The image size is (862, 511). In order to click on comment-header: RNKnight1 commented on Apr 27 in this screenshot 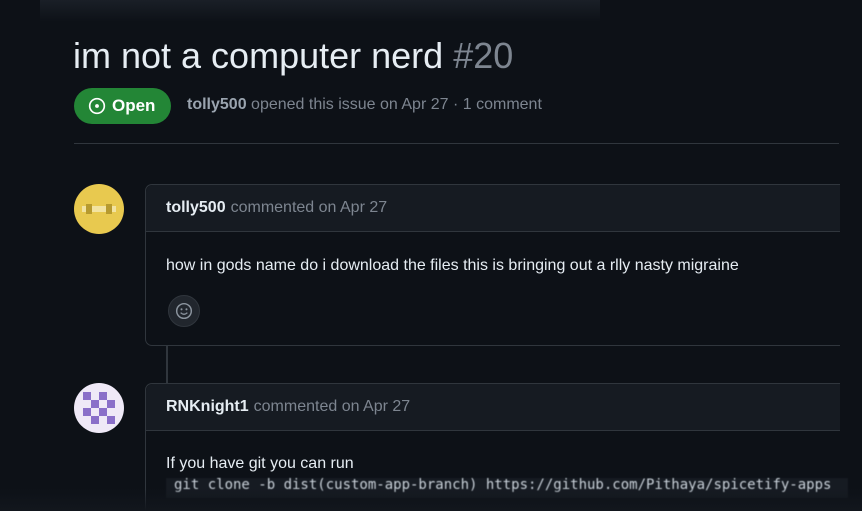, I will do `click(493, 407)`.